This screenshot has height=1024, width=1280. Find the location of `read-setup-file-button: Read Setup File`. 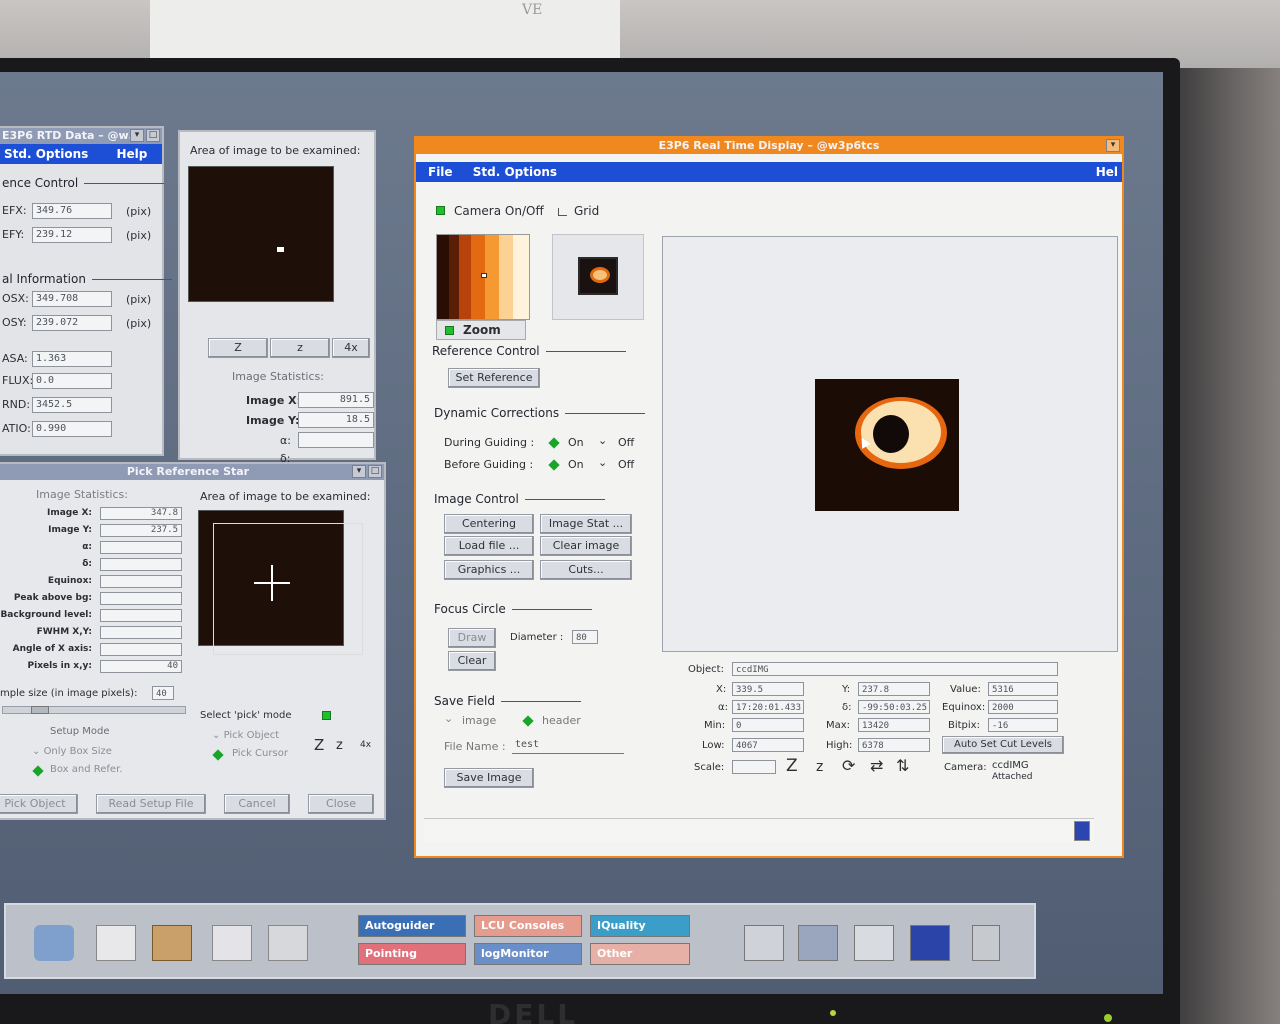

read-setup-file-button: Read Setup File is located at coordinates (151, 804).